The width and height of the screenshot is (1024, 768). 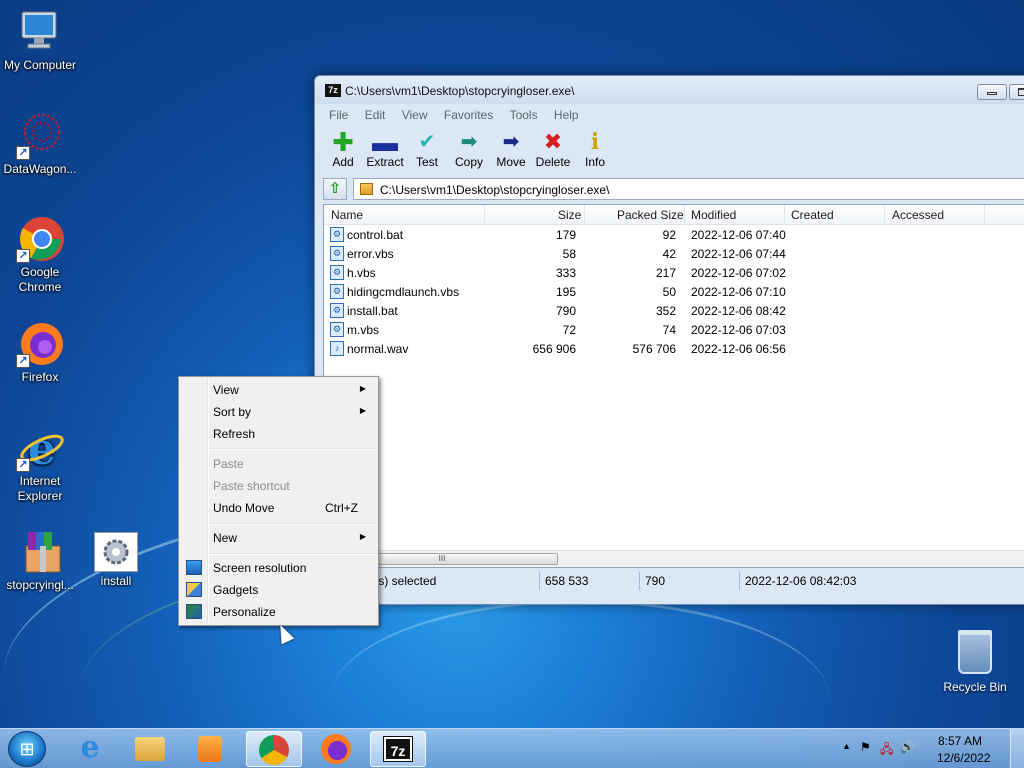 What do you see at coordinates (415, 115) in the screenshot?
I see `menu-view: View` at bounding box center [415, 115].